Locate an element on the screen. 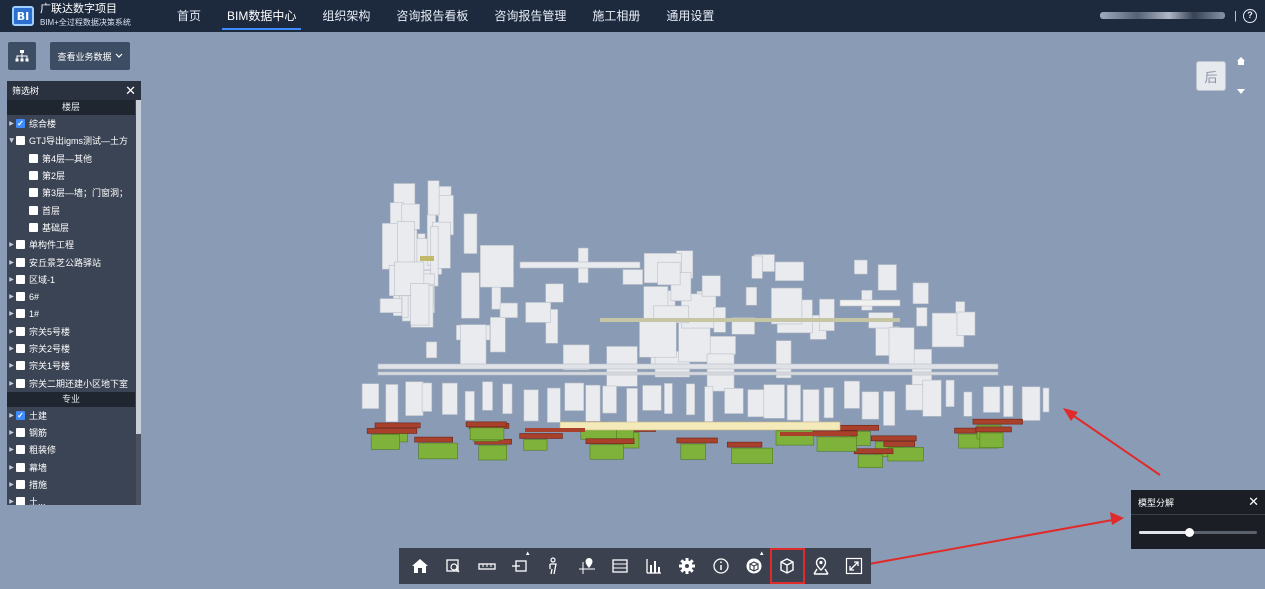 The height and width of the screenshot is (589, 1265). tree-item: ▶ 宗关1号楼 is located at coordinates (71, 365).